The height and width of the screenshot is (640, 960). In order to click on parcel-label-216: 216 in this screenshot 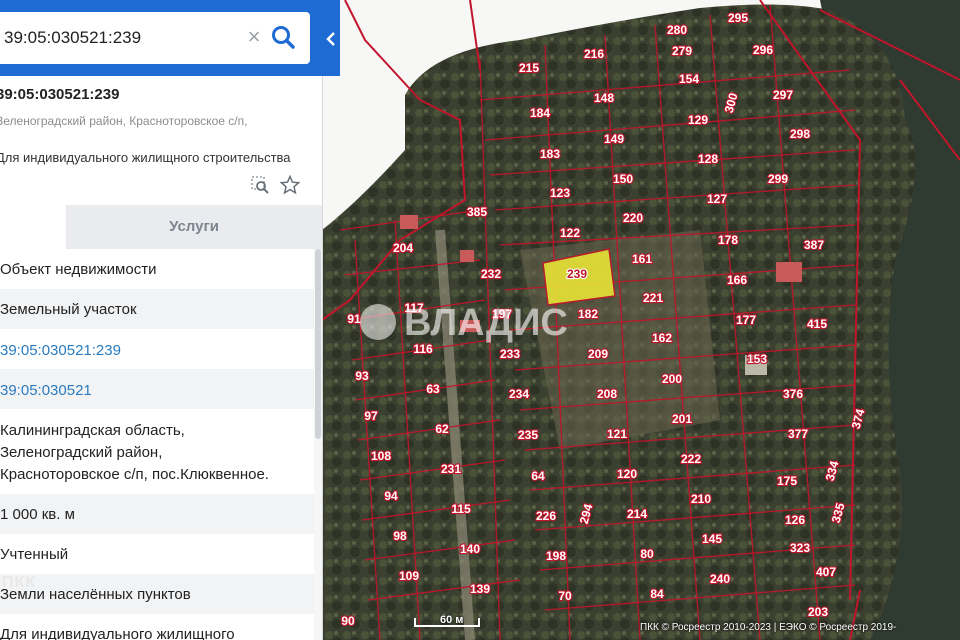, I will do `click(594, 54)`.